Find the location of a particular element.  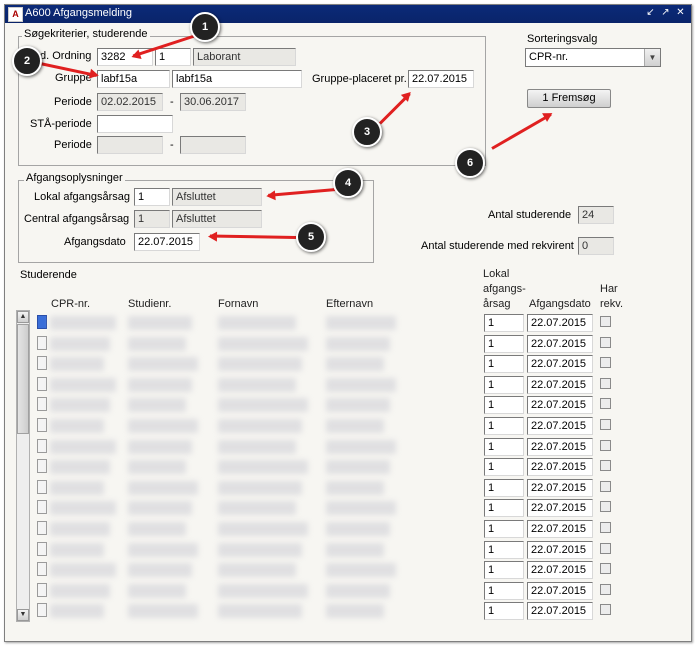

periode-to-field: 30.06.2017 is located at coordinates (213, 102).